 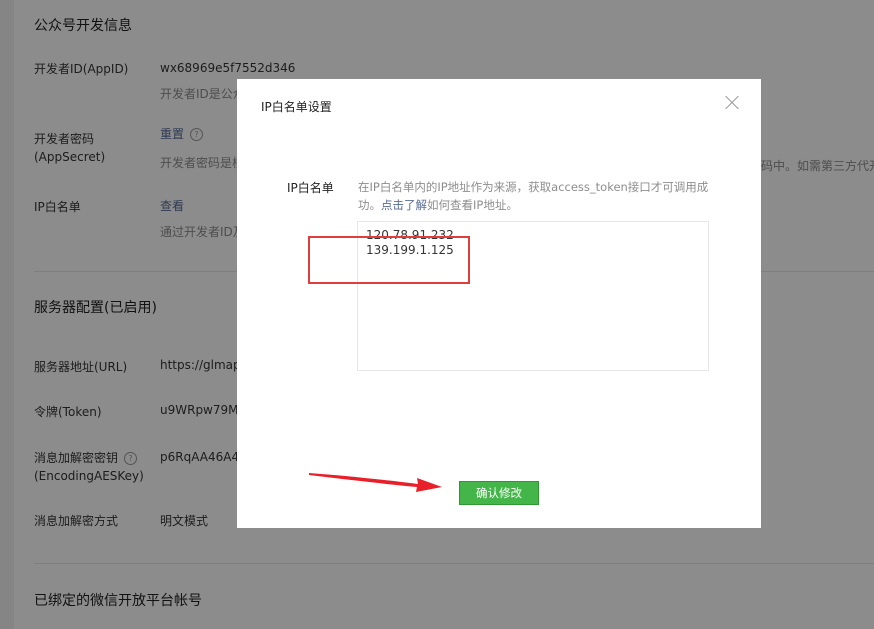 I want to click on description-text-end: 如何查看IP地址。, so click(x=472, y=205).